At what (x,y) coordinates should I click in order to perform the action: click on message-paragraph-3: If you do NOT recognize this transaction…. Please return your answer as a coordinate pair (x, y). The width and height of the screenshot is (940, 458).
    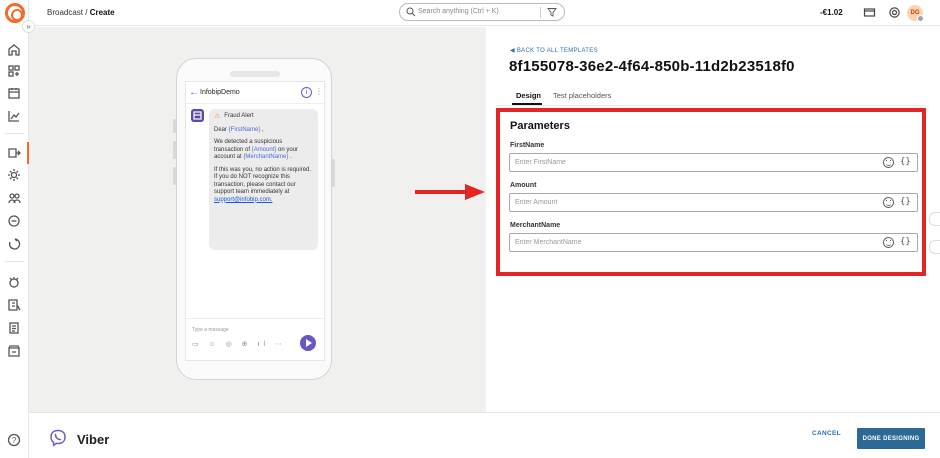
    Looking at the image, I should click on (263, 189).